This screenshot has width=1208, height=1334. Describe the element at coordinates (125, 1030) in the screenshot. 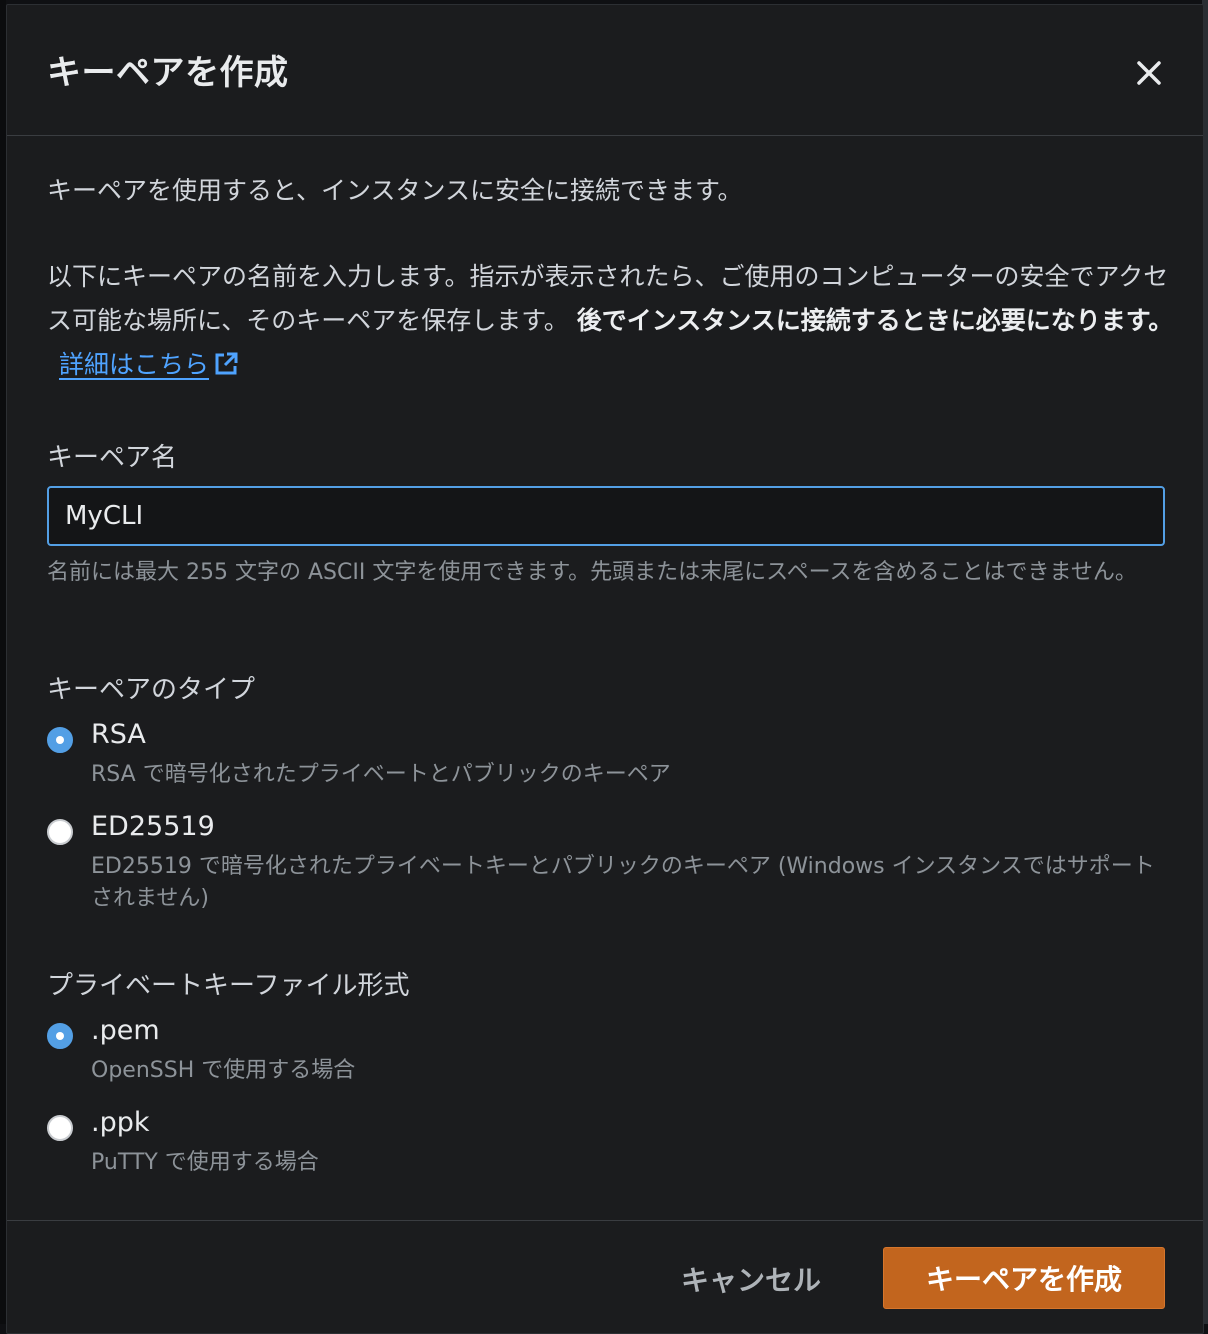

I see `radio-label-pem: .pem` at that location.